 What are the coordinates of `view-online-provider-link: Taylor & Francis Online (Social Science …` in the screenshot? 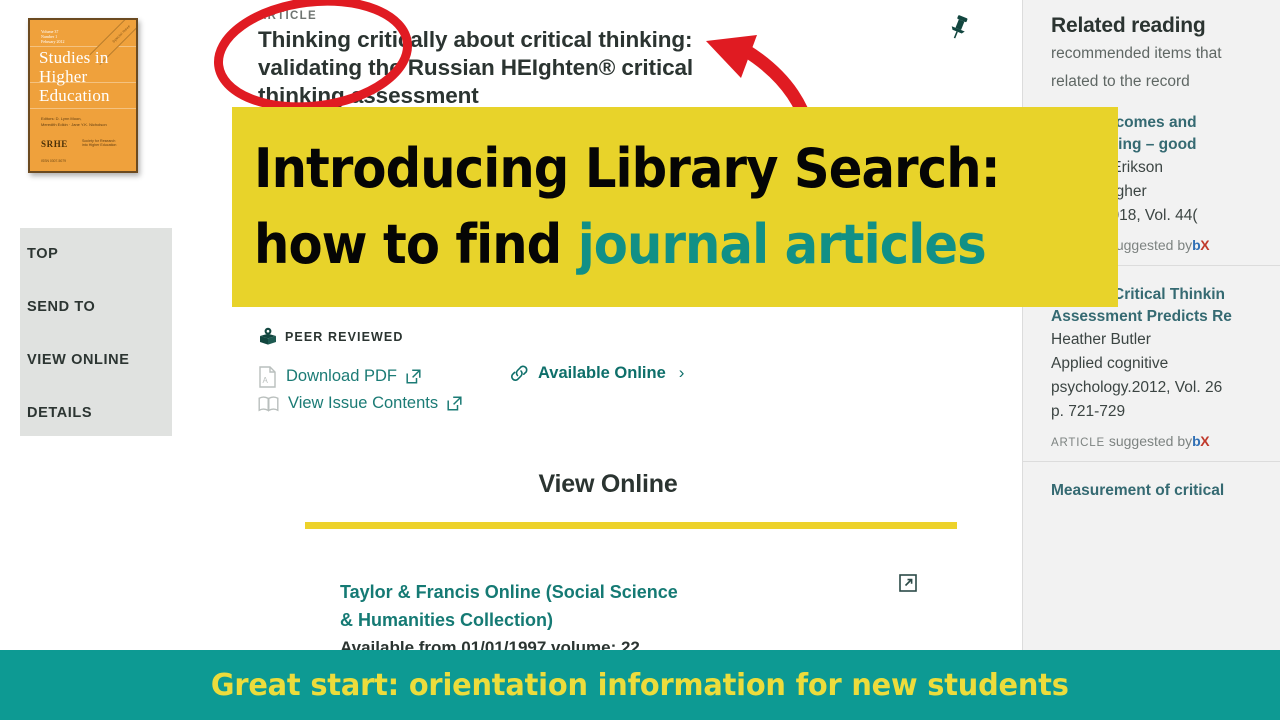 It's located at (600, 606).